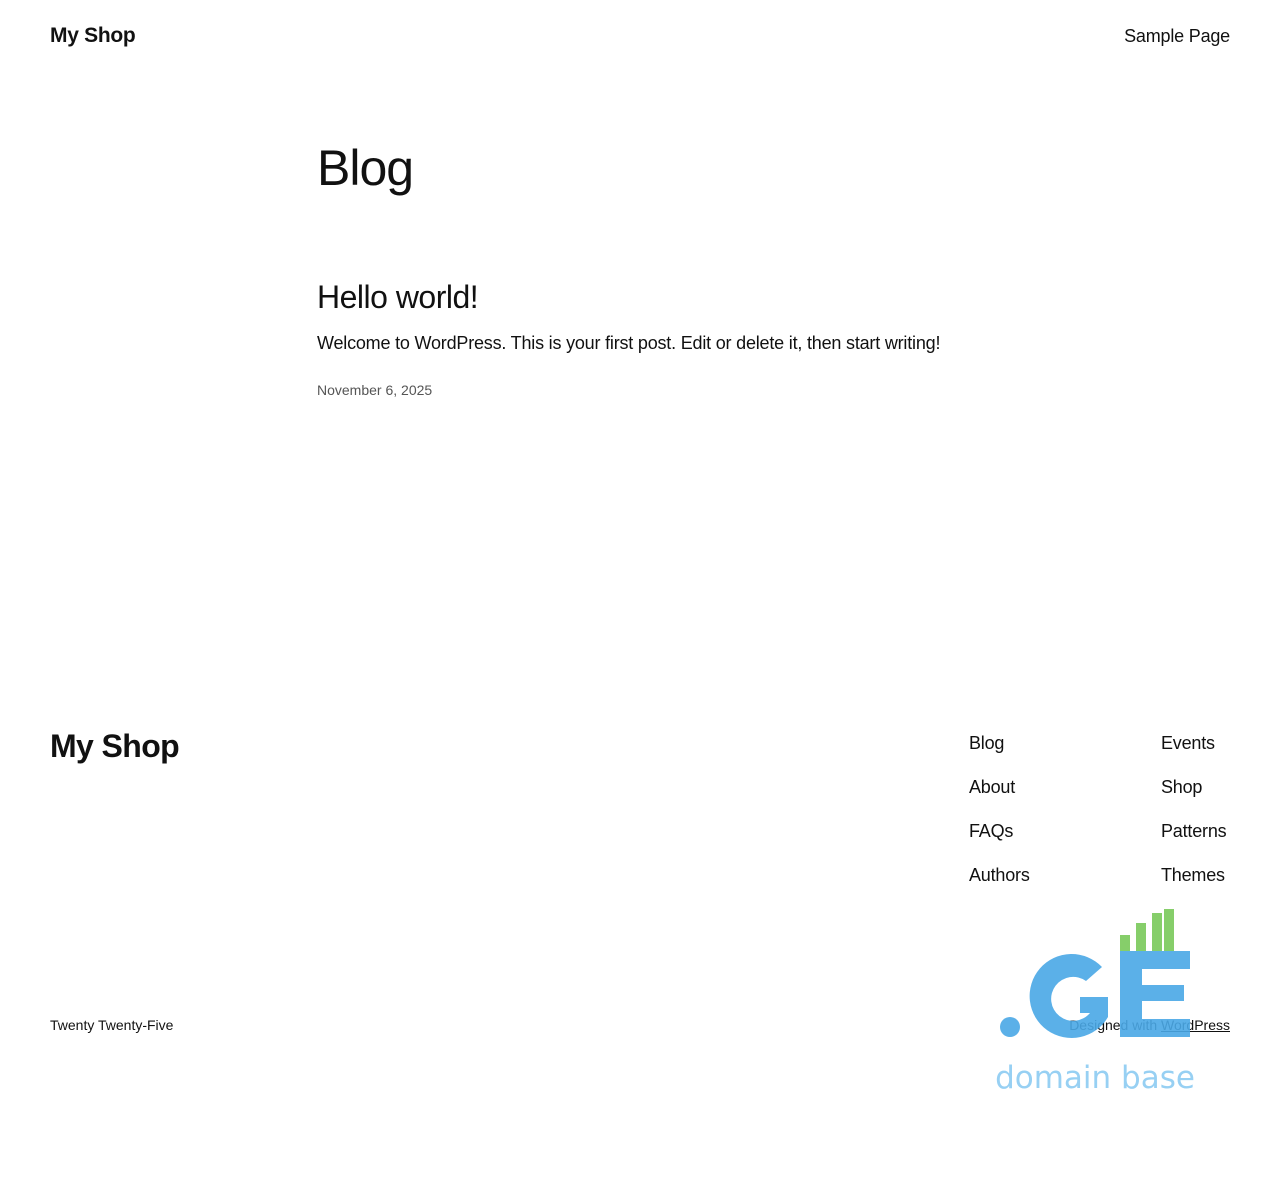  Describe the element at coordinates (1068, 996) in the screenshot. I see `logo-letter-g` at that location.